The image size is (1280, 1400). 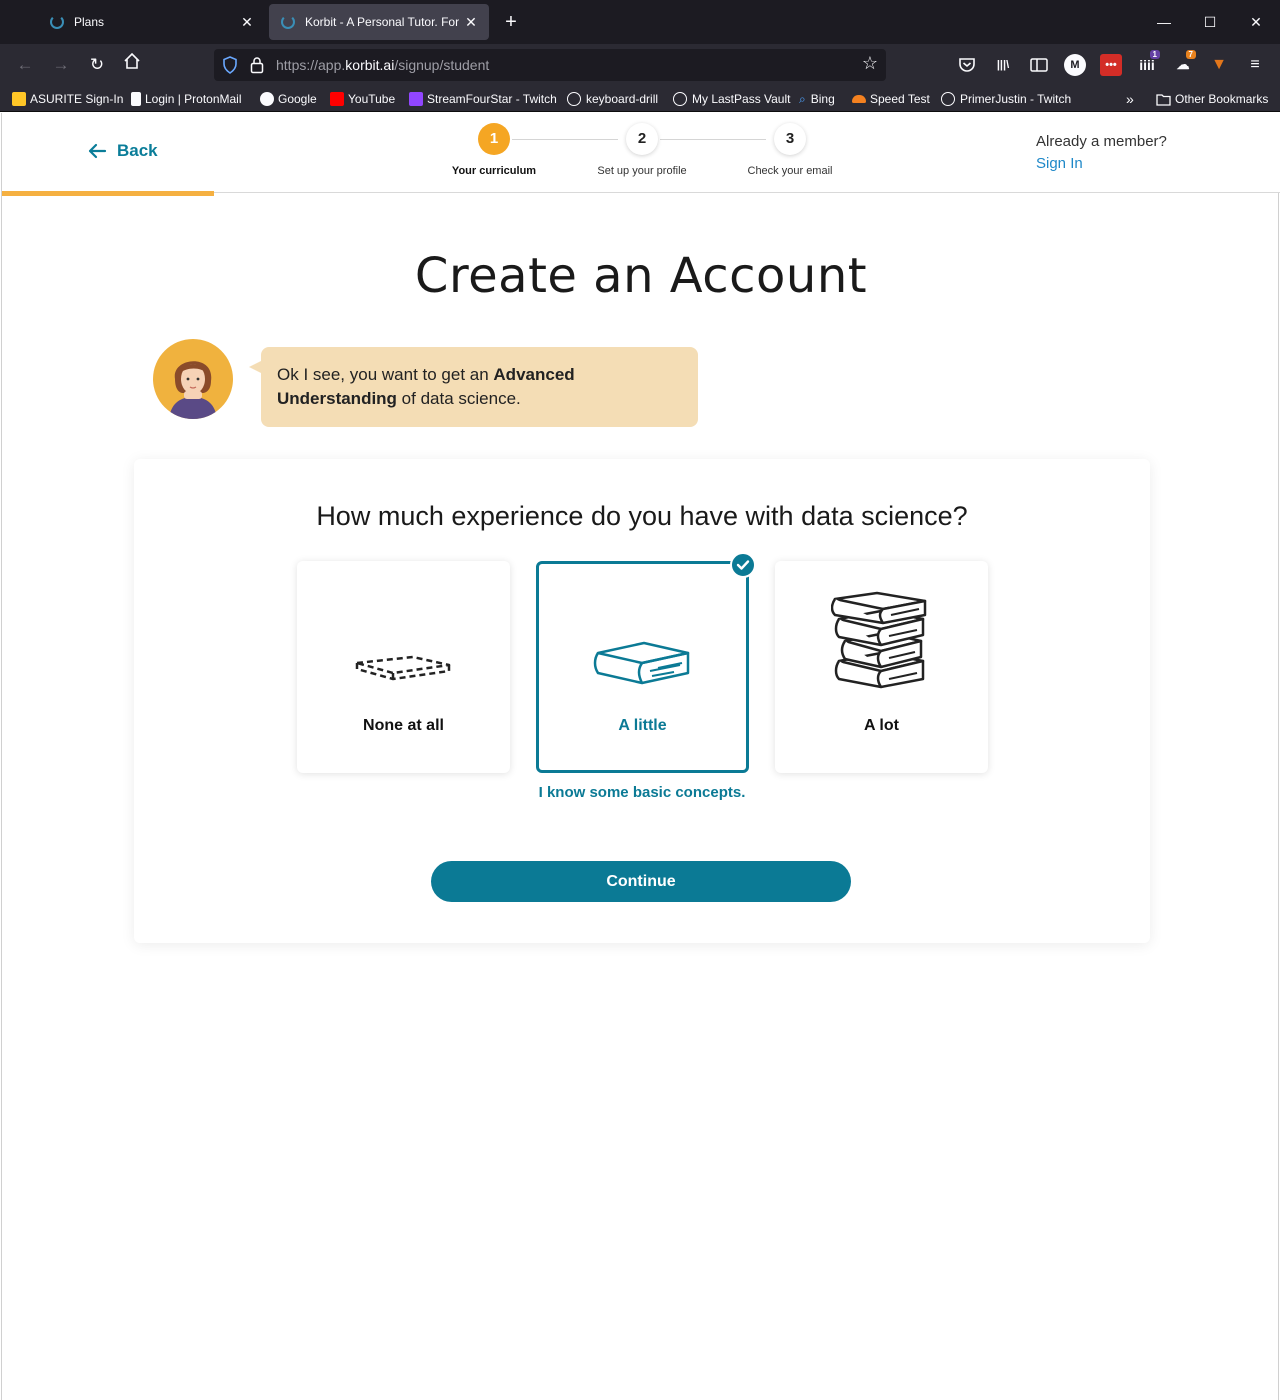 What do you see at coordinates (1164, 22) in the screenshot?
I see `minimize-icon: —` at bounding box center [1164, 22].